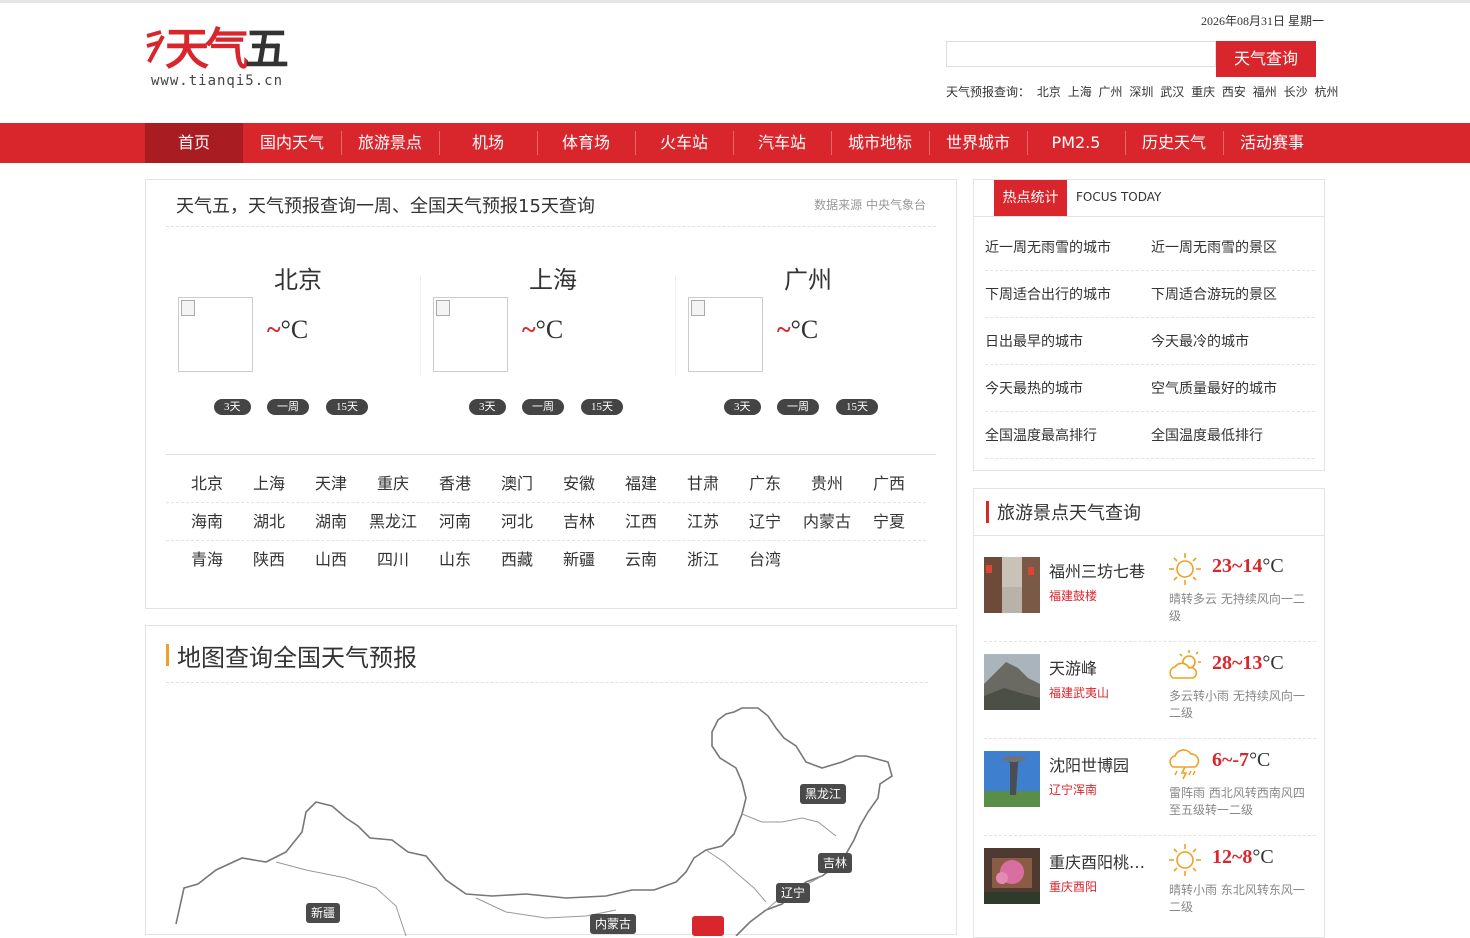  Describe the element at coordinates (1048, 294) in the screenshot. I see `stat-link: 下周适合出行的城市` at that location.